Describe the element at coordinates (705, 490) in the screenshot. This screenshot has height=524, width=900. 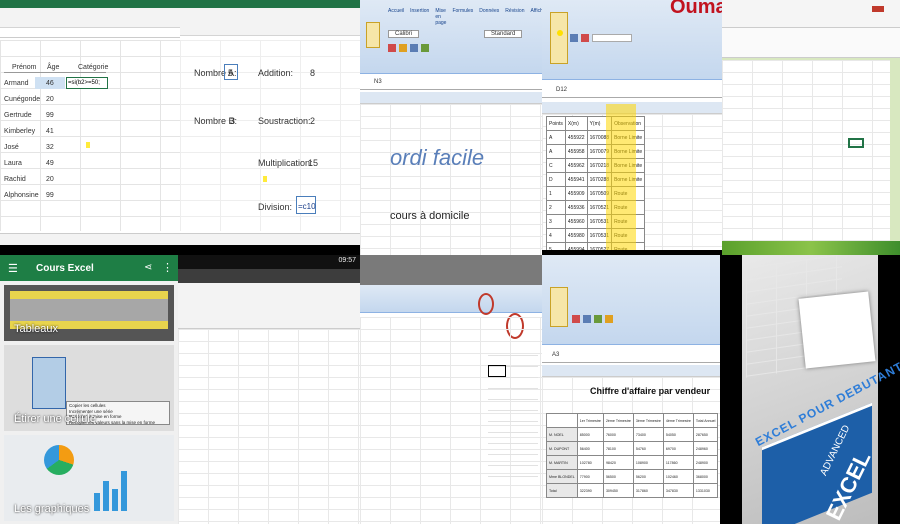
I see `table-cell: 1331030` at that location.